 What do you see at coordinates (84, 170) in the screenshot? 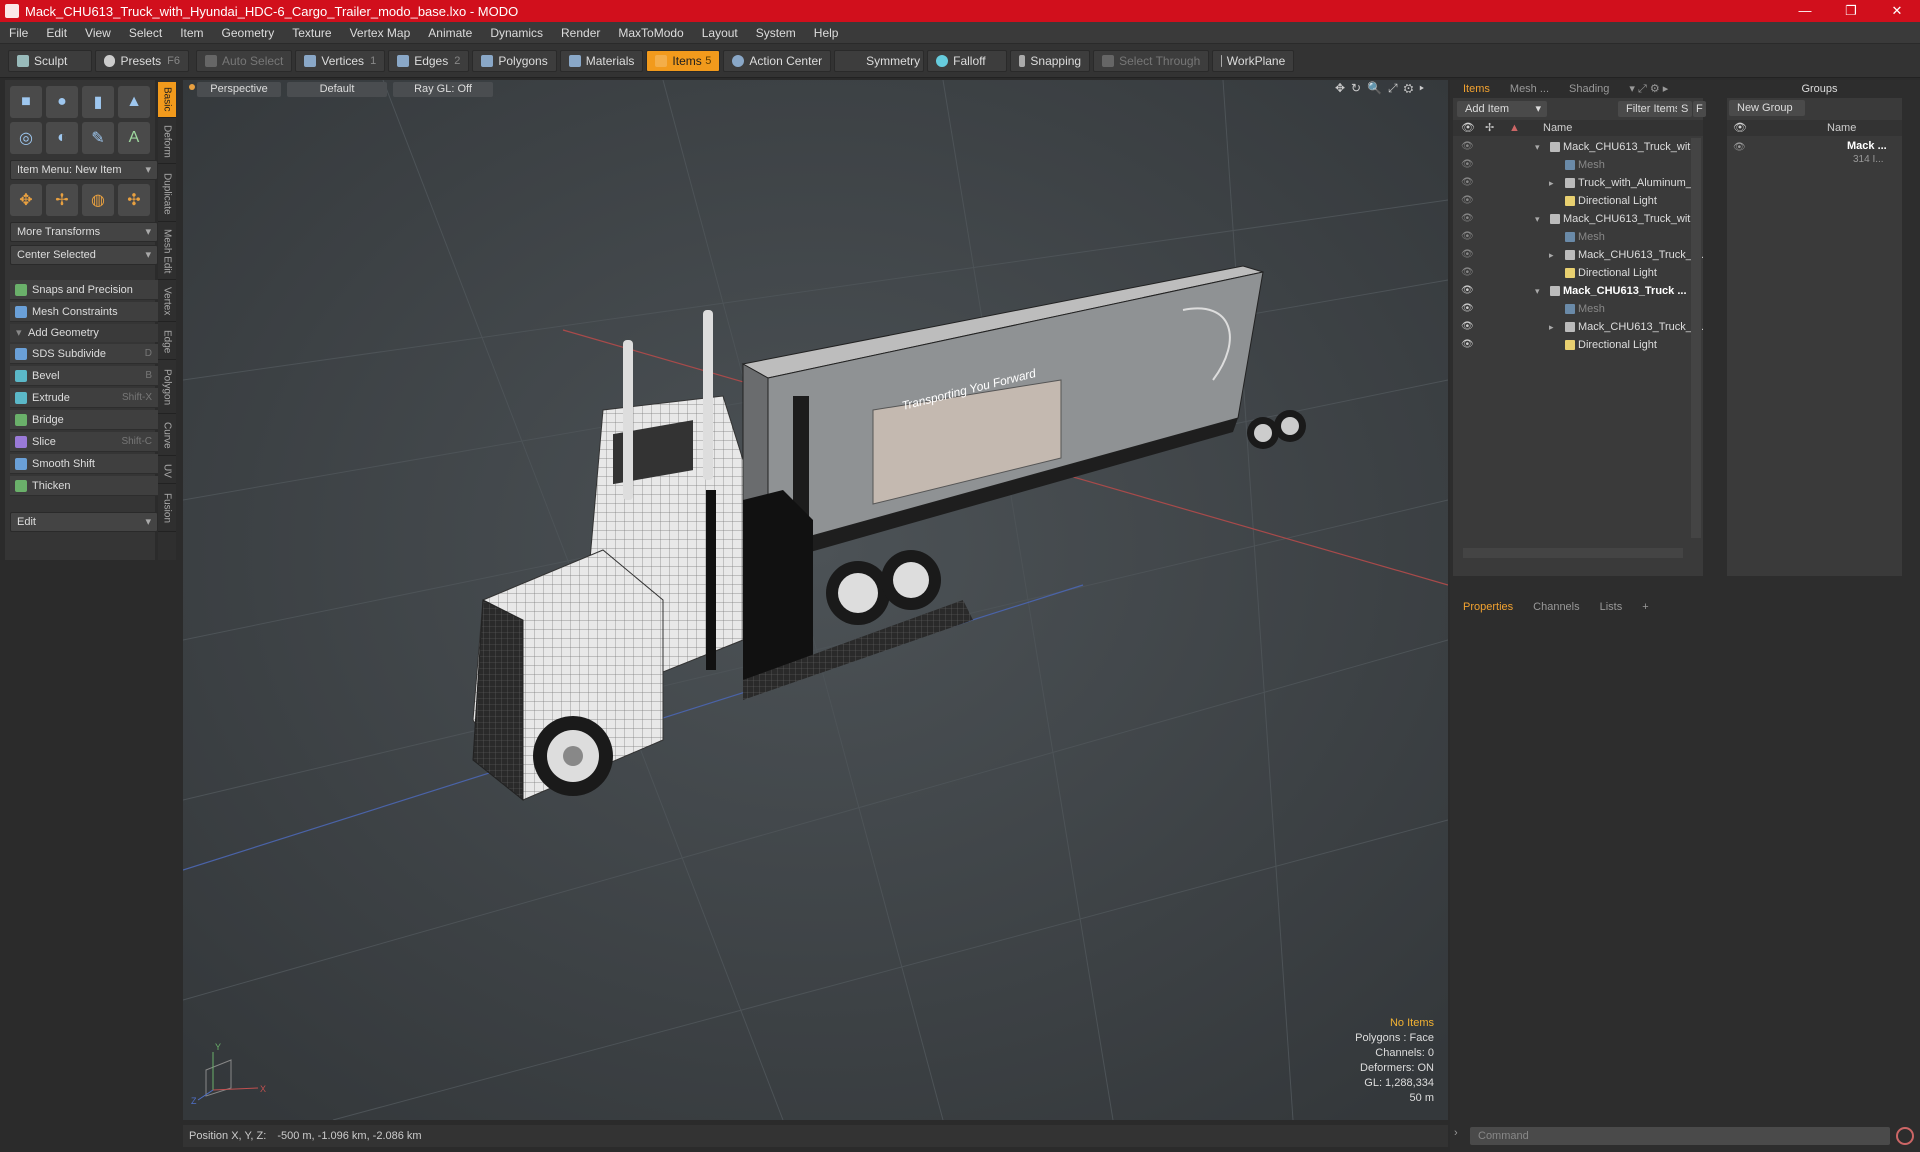
I see `item-menu-dropdown: Item Menu: New Item` at bounding box center [84, 170].